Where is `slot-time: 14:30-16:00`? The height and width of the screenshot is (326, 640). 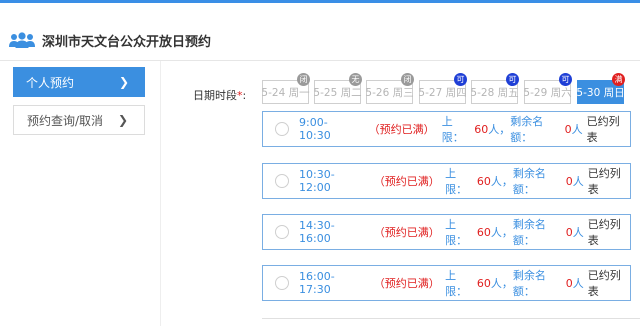
slot-time: 14:30-16:00 is located at coordinates (317, 232).